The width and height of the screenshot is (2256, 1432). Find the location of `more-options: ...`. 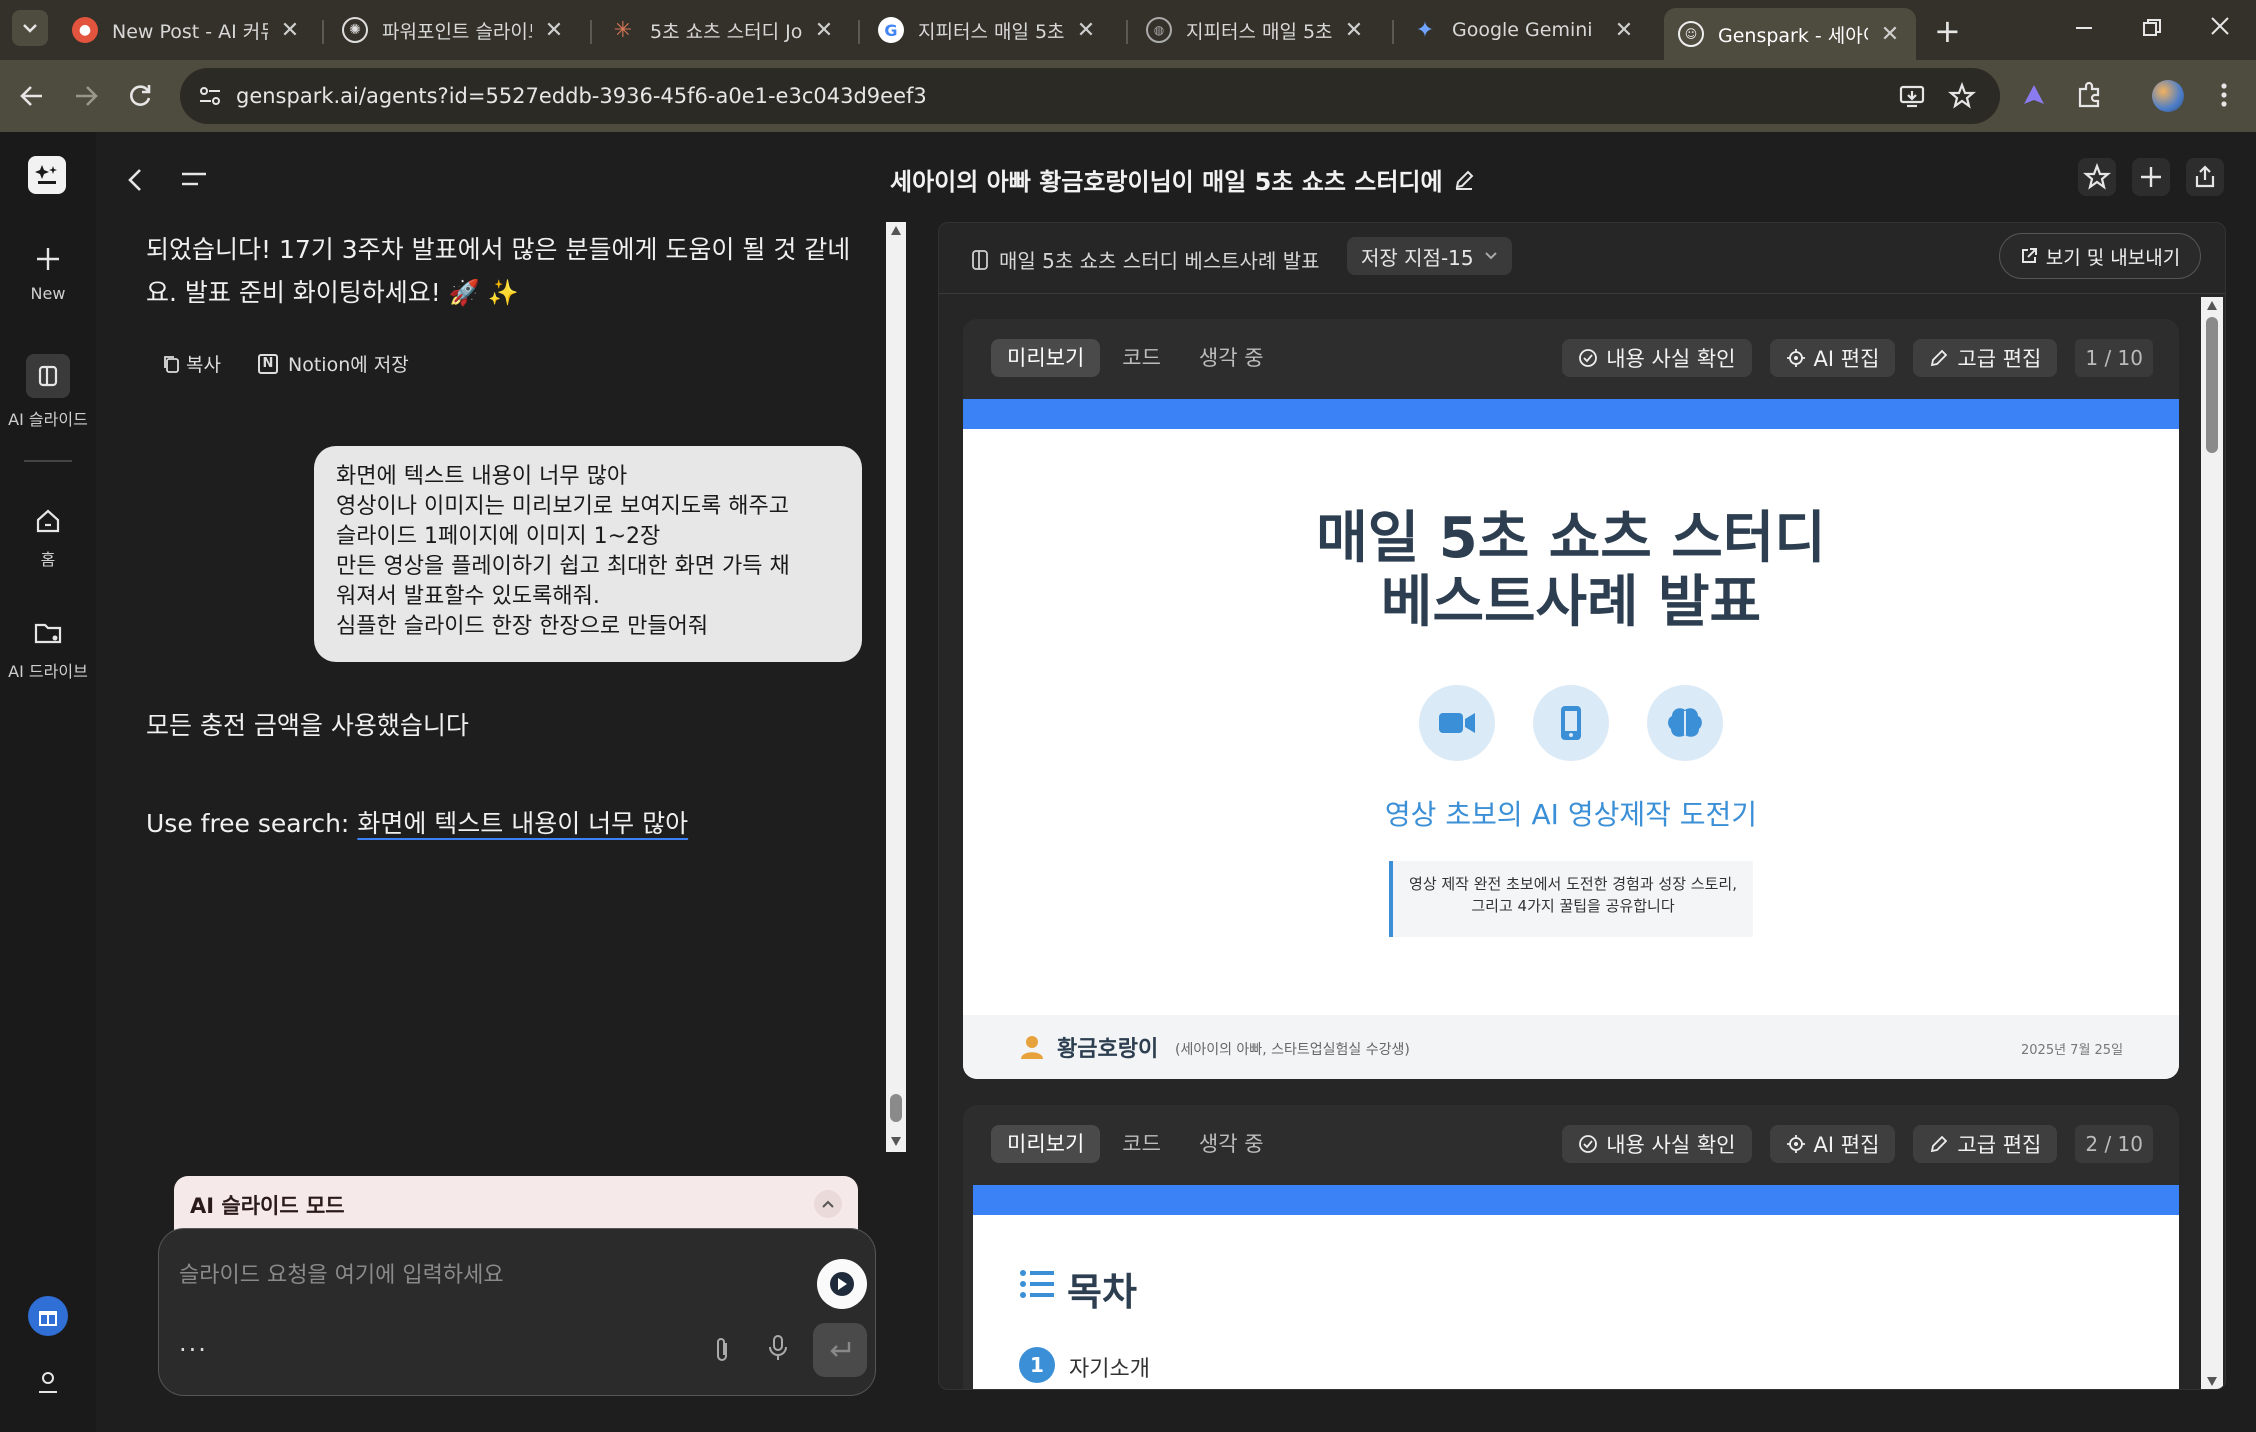

more-options: ... is located at coordinates (193, 1343).